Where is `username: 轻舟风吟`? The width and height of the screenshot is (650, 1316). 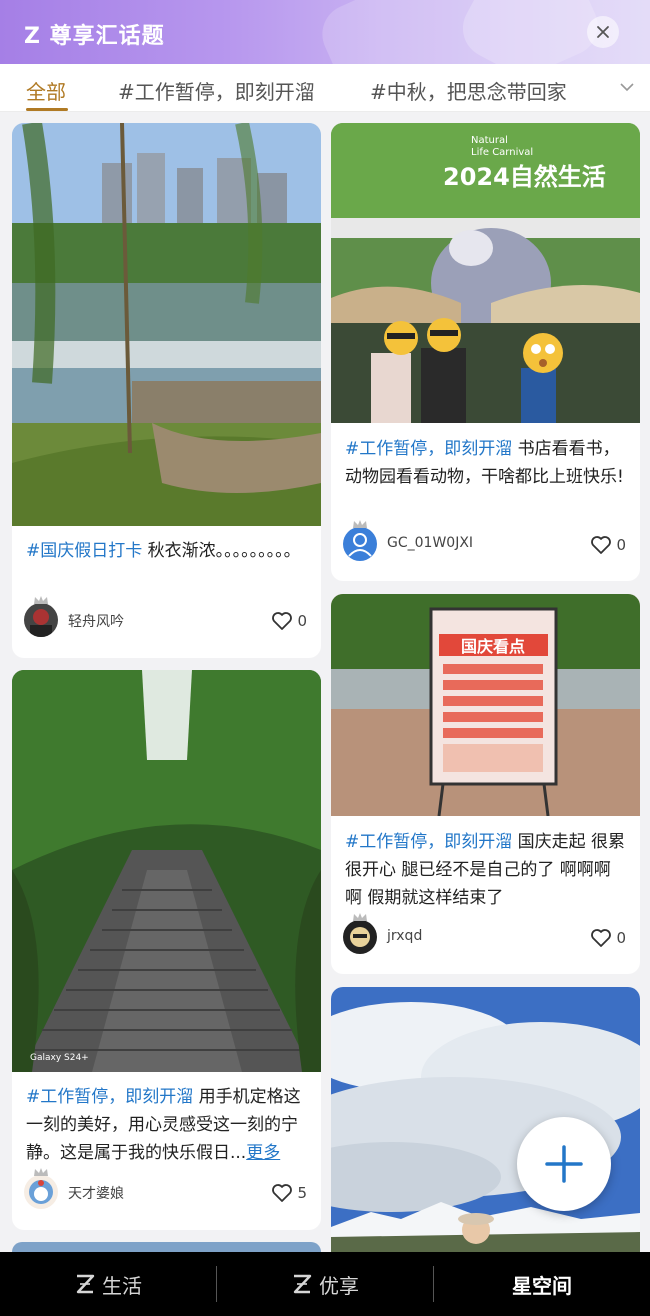
username: 轻舟风吟 is located at coordinates (96, 621).